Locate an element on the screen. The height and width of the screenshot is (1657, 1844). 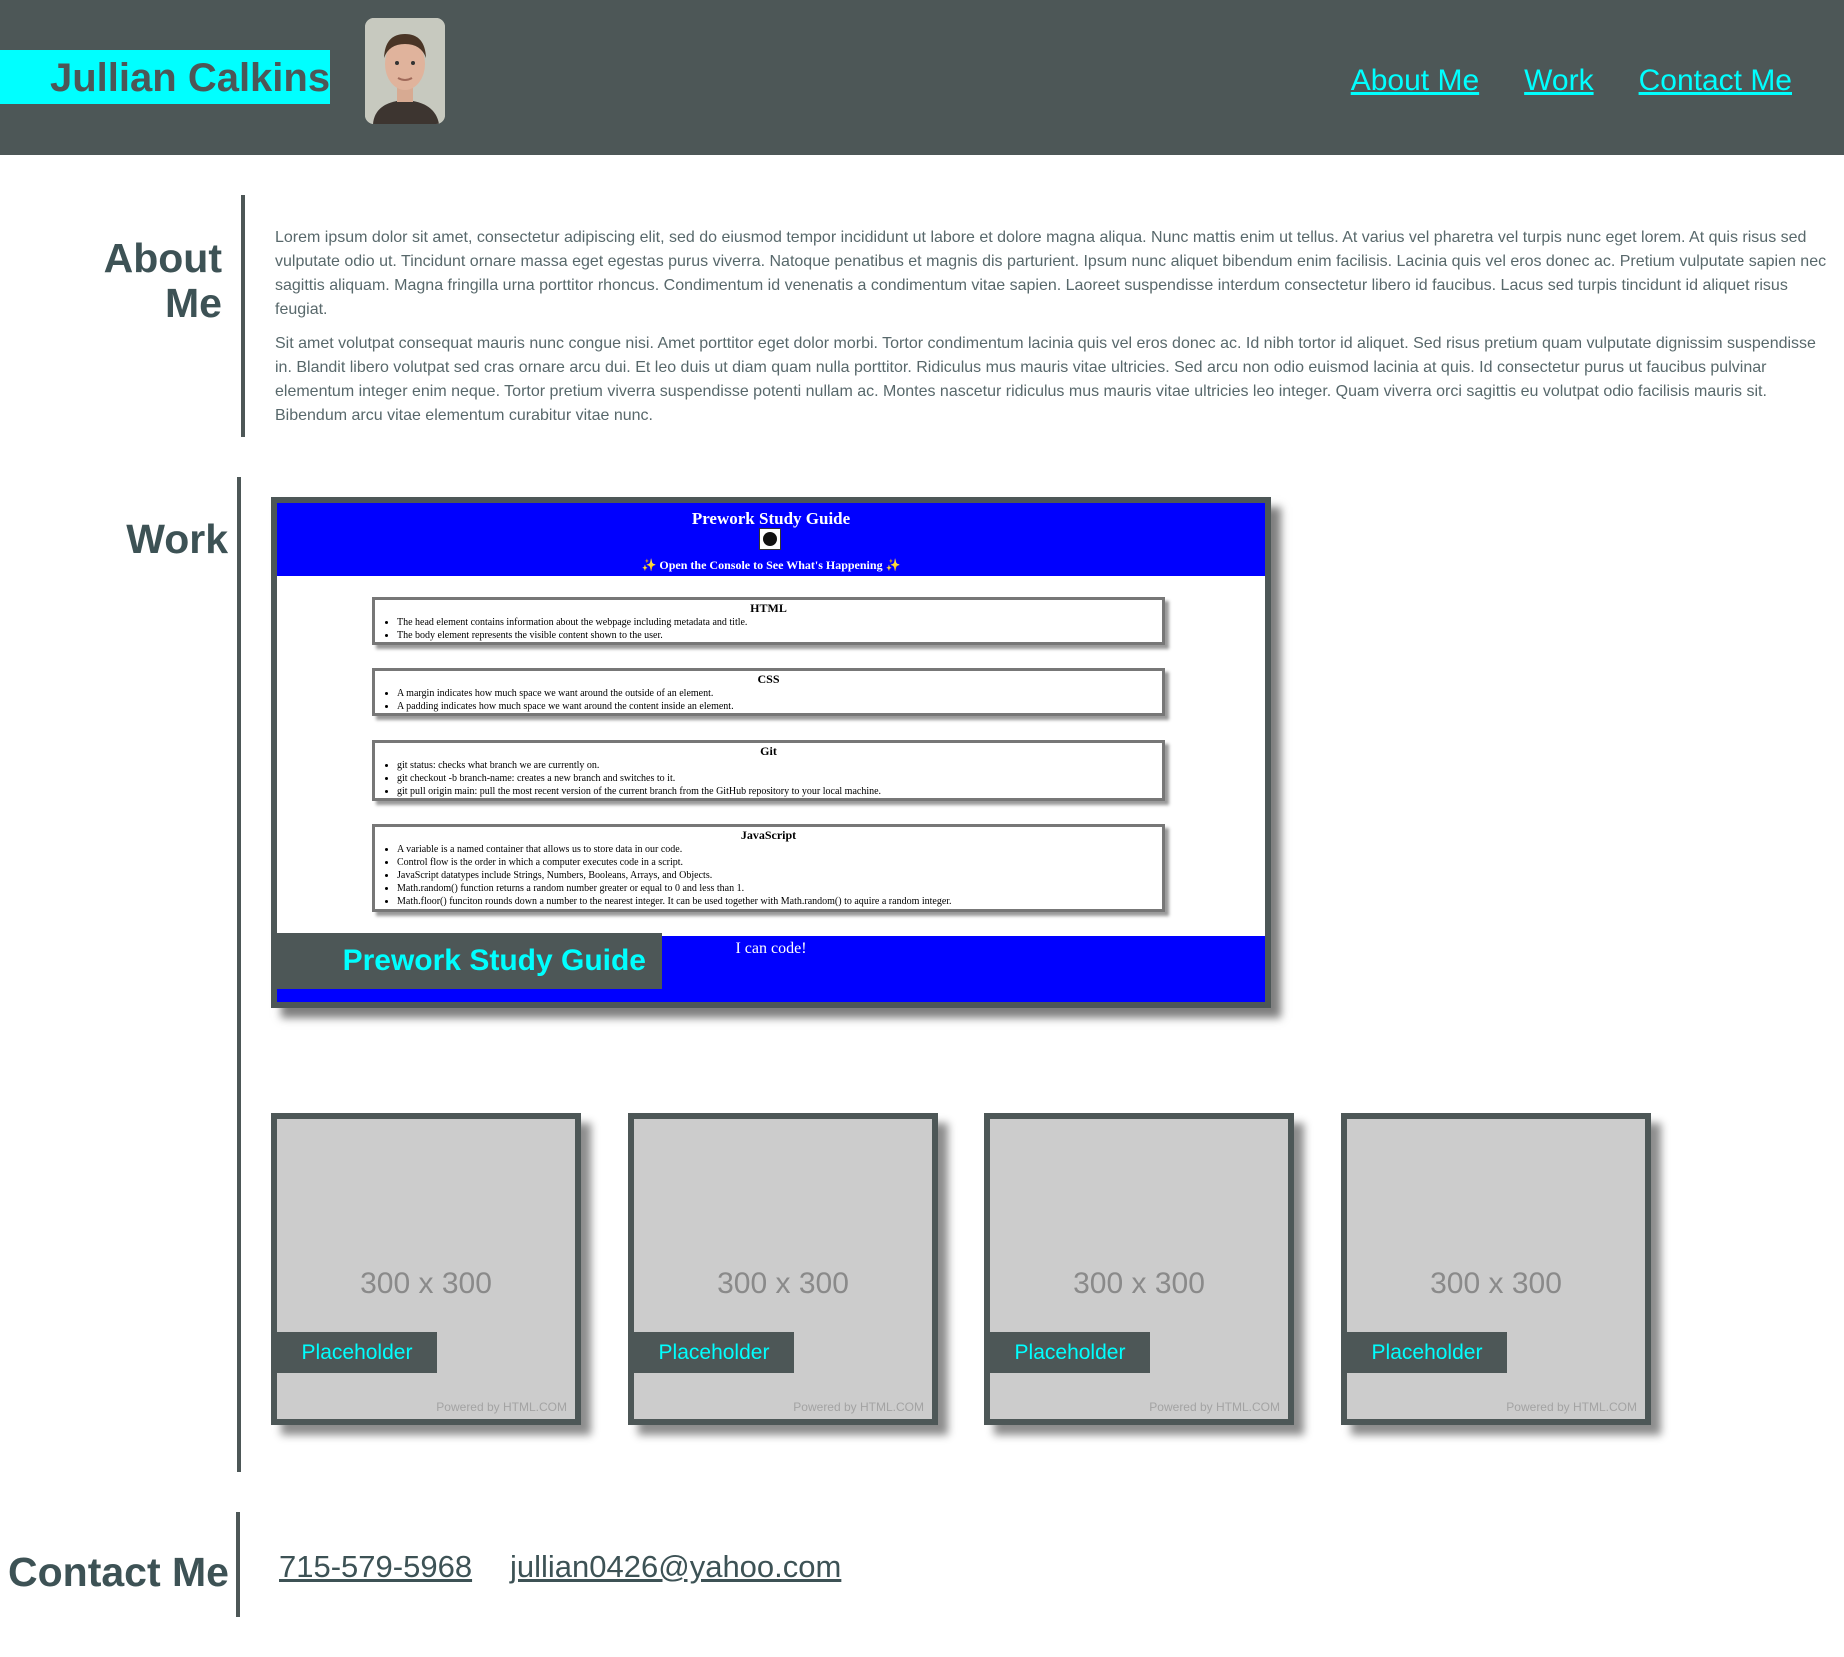
cat-icon is located at coordinates (770, 539).